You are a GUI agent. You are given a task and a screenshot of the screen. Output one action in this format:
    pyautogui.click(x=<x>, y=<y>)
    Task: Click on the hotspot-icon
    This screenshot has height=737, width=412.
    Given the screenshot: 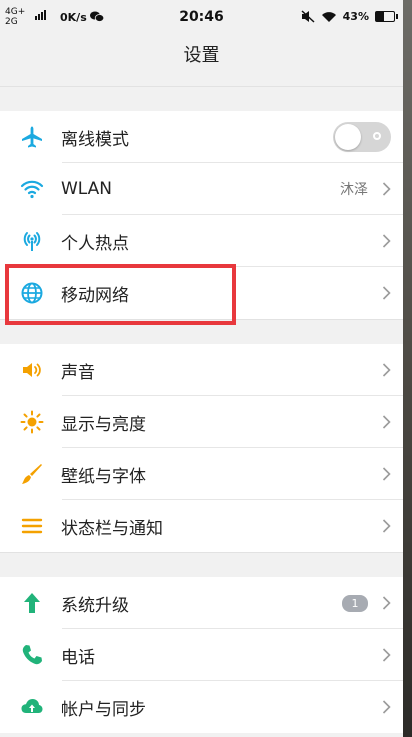 What is the action you would take?
    pyautogui.click(x=32, y=241)
    